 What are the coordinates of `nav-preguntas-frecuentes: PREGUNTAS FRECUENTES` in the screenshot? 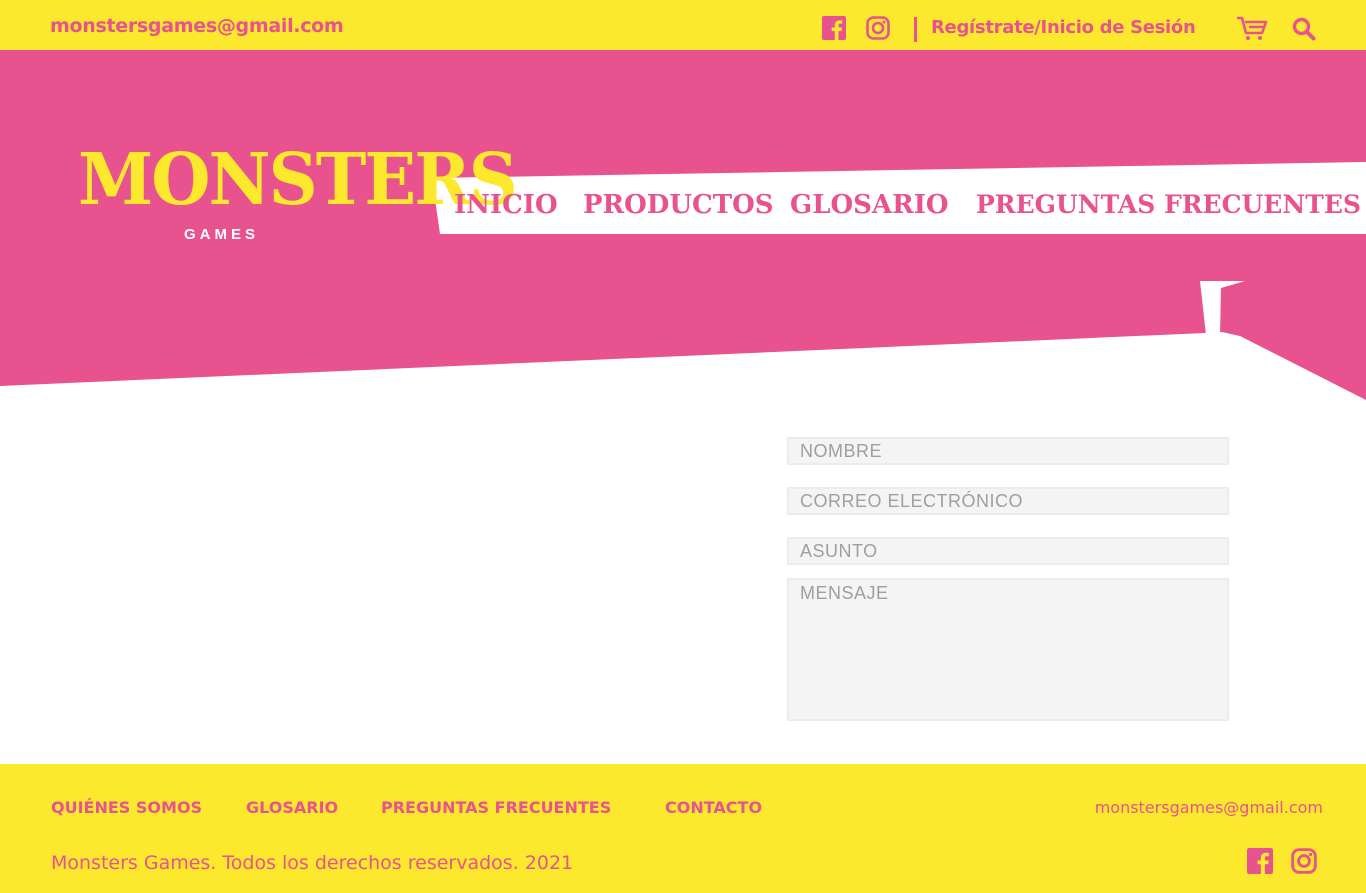 It's located at (1168, 205).